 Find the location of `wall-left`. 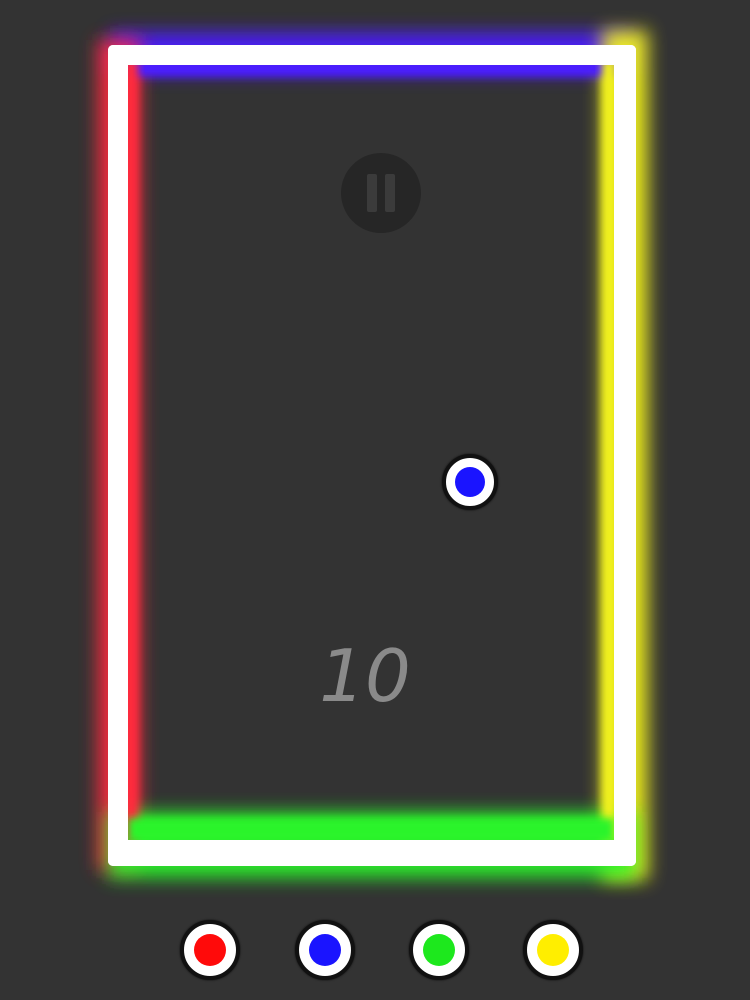

wall-left is located at coordinates (118, 455).